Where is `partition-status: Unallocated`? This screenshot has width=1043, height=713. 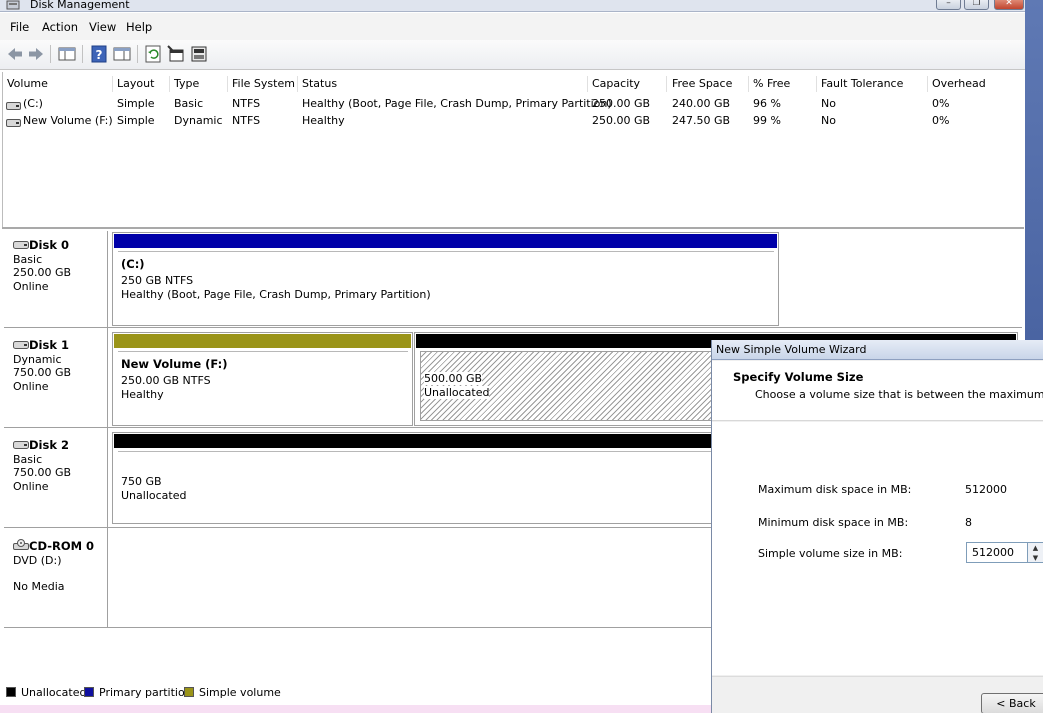
partition-status: Unallocated is located at coordinates (154, 495).